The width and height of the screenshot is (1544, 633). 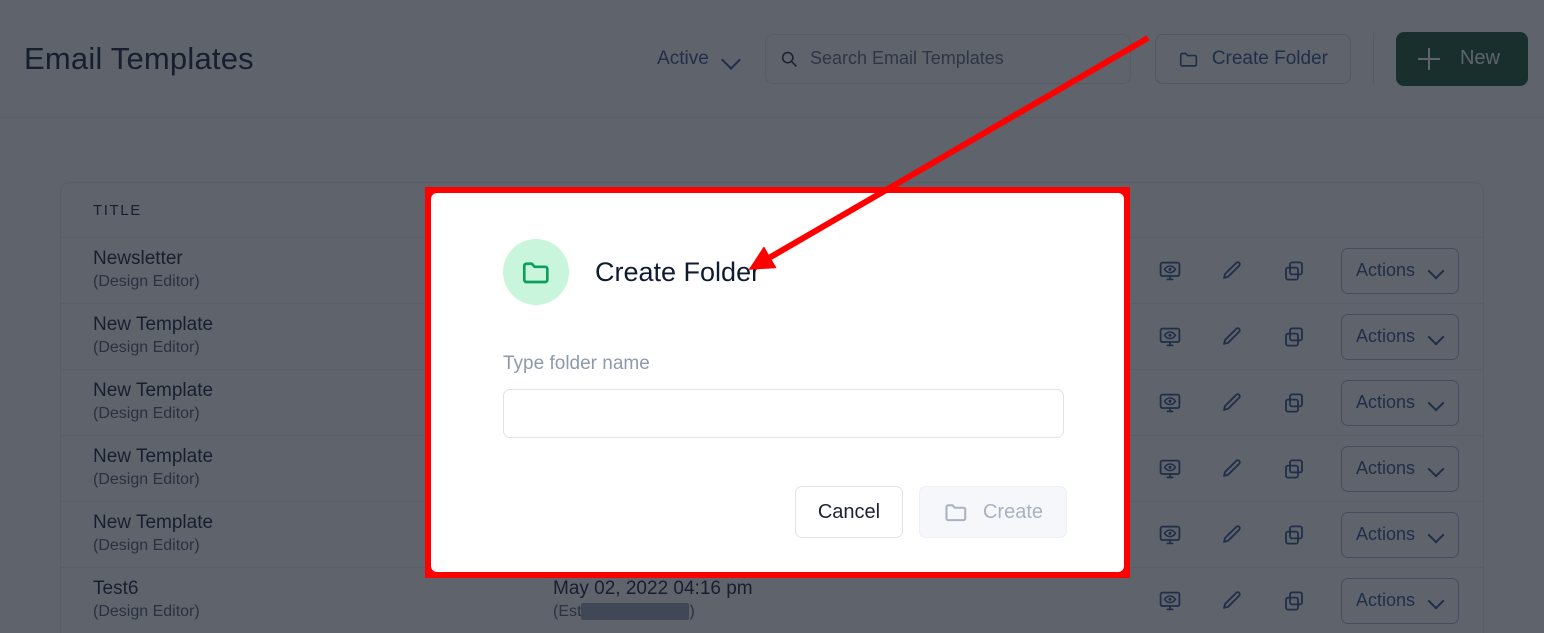 I want to click on folder-badge, so click(x=536, y=272).